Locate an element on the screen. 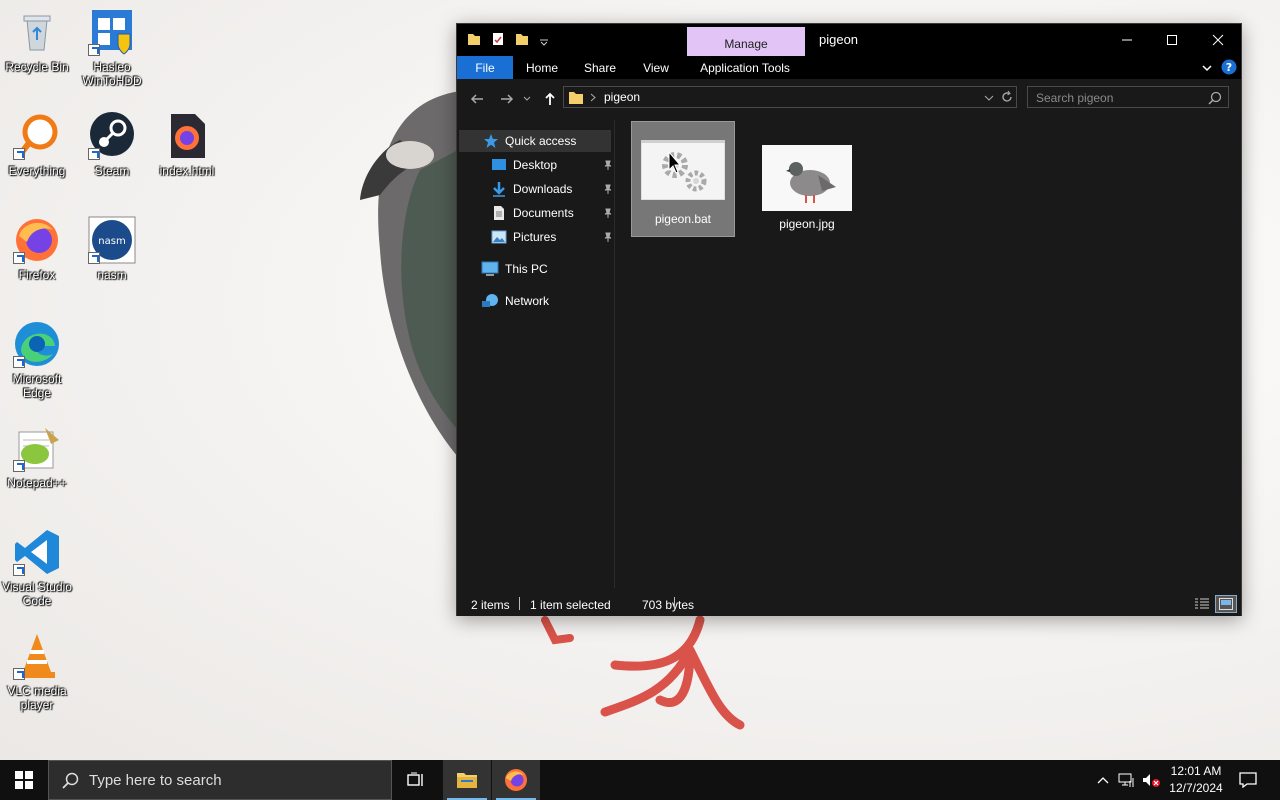  notification-icon is located at coordinates (1248, 780).